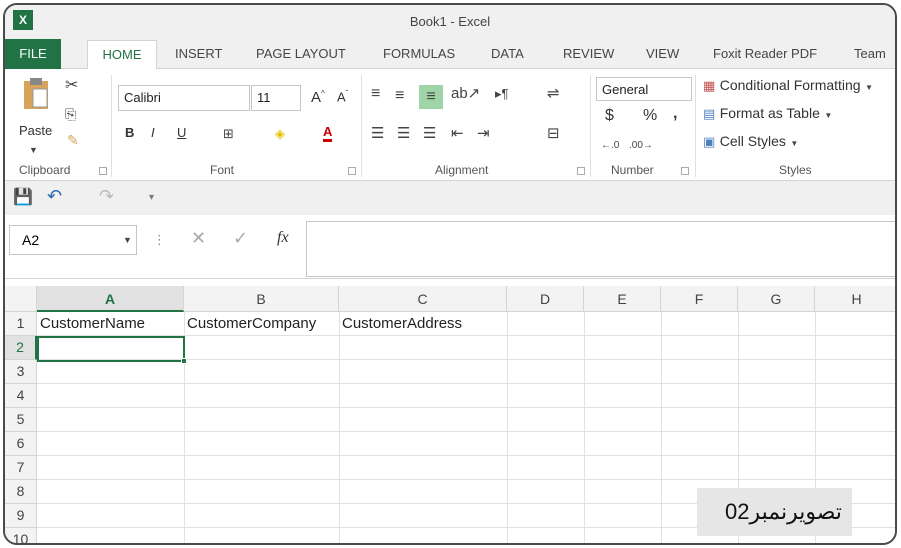 This screenshot has height=548, width=901. Describe the element at coordinates (752, 141) in the screenshot. I see `cell-styles-label: Cell Styles` at that location.